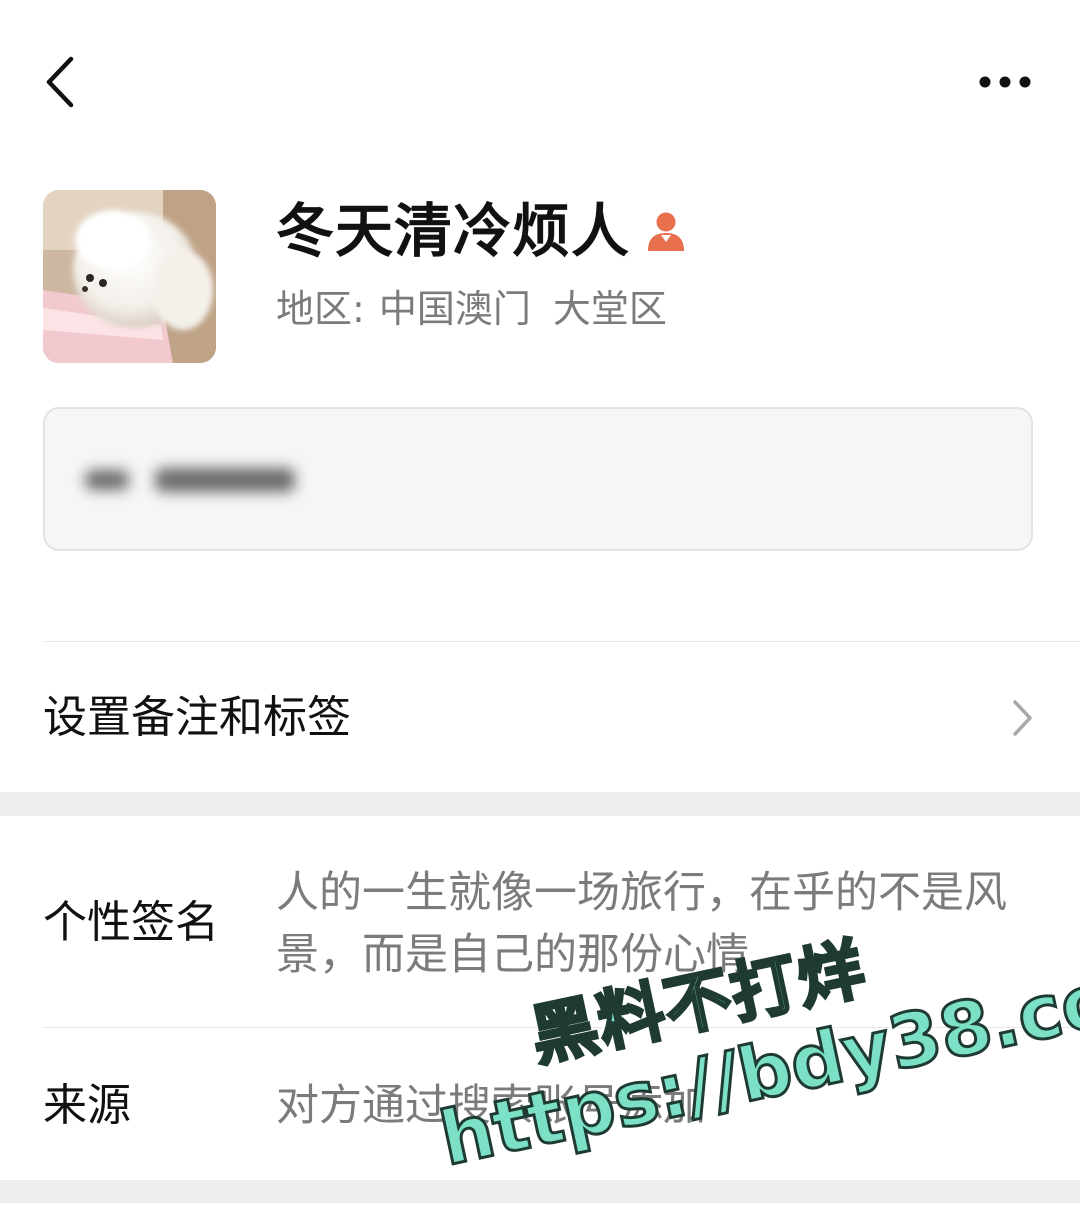  I want to click on signature-value: 人的一生就像一场旅行，在乎的不是风景，而是自己的那份心情, so click(641, 924).